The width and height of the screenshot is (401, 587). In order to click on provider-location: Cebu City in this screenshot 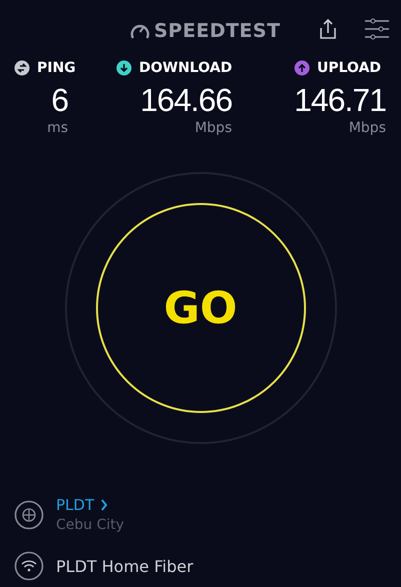, I will do `click(90, 525)`.